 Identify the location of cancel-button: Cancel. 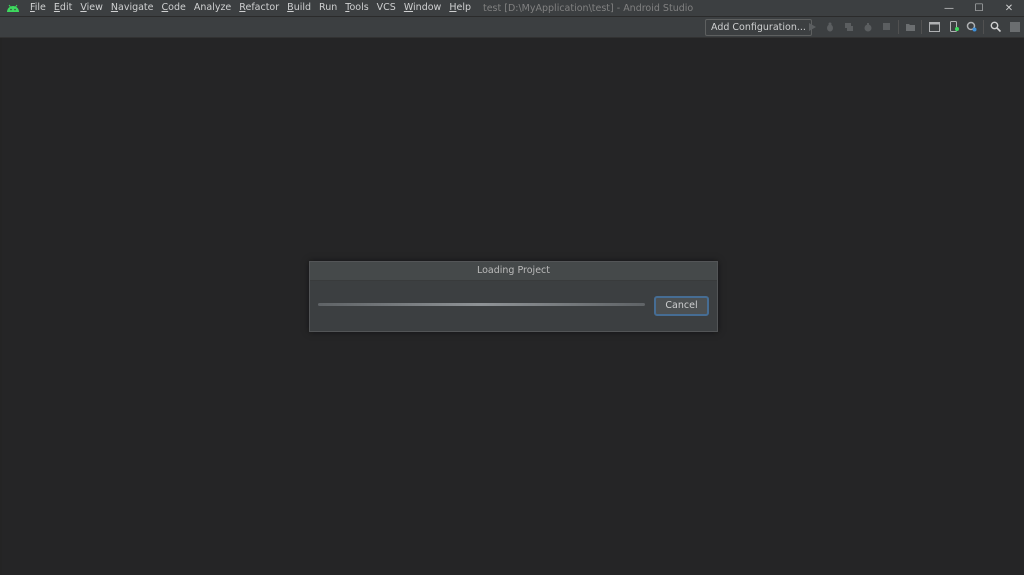
(681, 306).